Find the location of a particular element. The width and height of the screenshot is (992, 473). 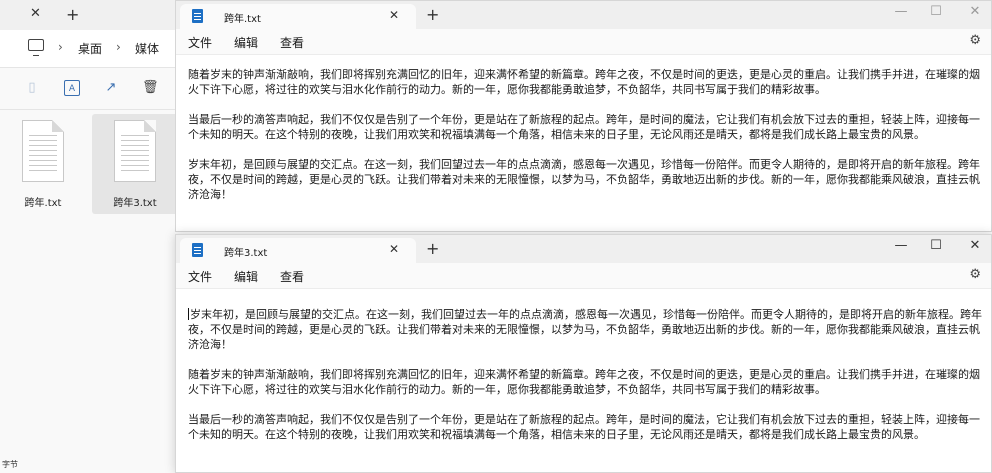

file-item-kuanian: 跨年.txt is located at coordinates (43, 164).